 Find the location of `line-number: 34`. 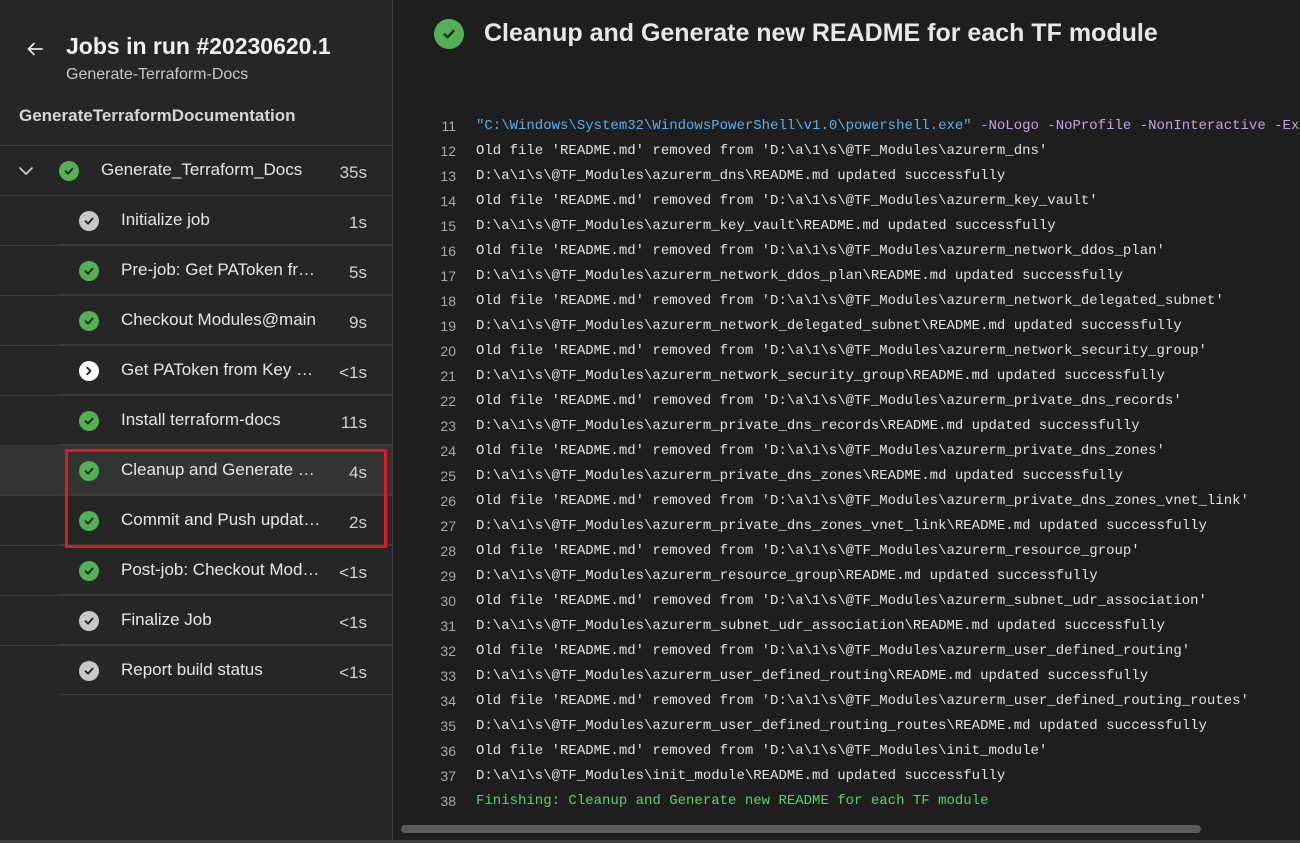

line-number: 34 is located at coordinates (448, 701).